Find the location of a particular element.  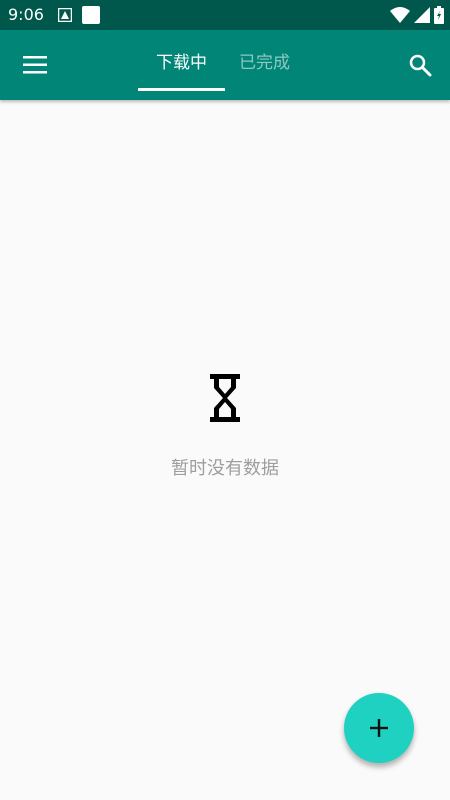

app-toolbar: 下载中 已完成 is located at coordinates (225, 65).